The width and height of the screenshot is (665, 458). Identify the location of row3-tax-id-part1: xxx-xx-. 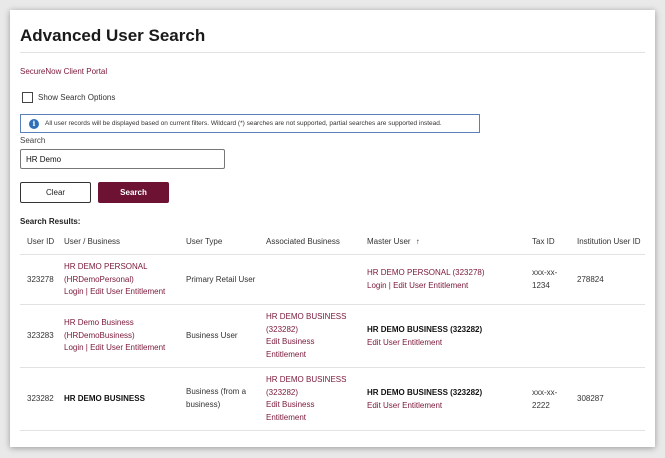
(545, 392).